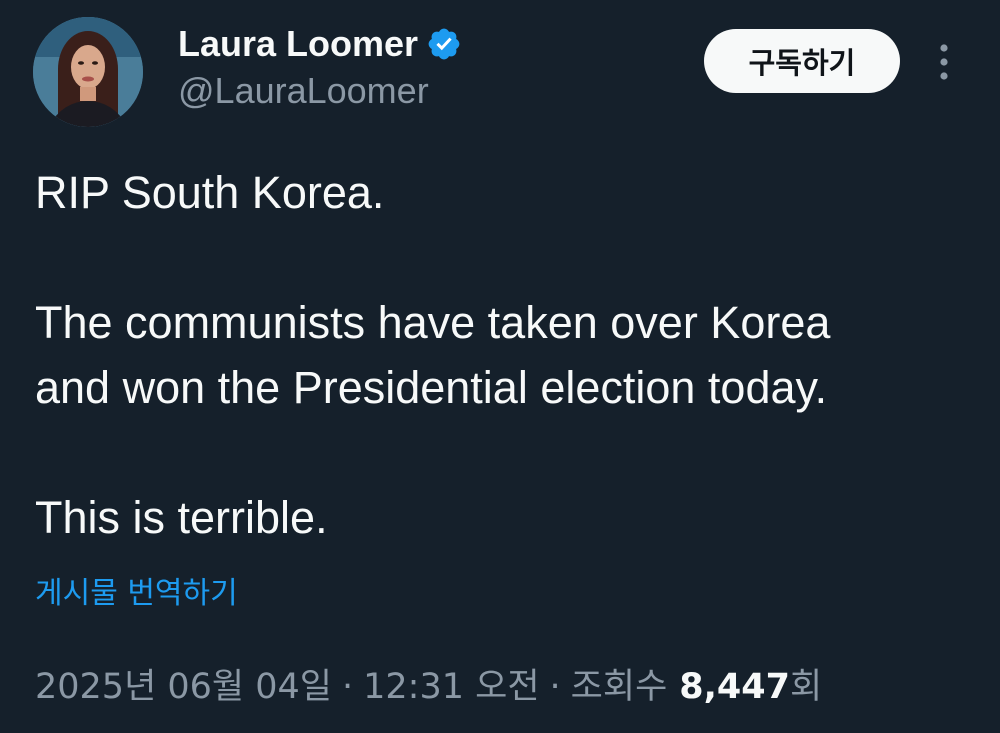 Image resolution: width=1000 pixels, height=733 pixels. What do you see at coordinates (734, 687) in the screenshot?
I see `views-count: 8,447` at bounding box center [734, 687].